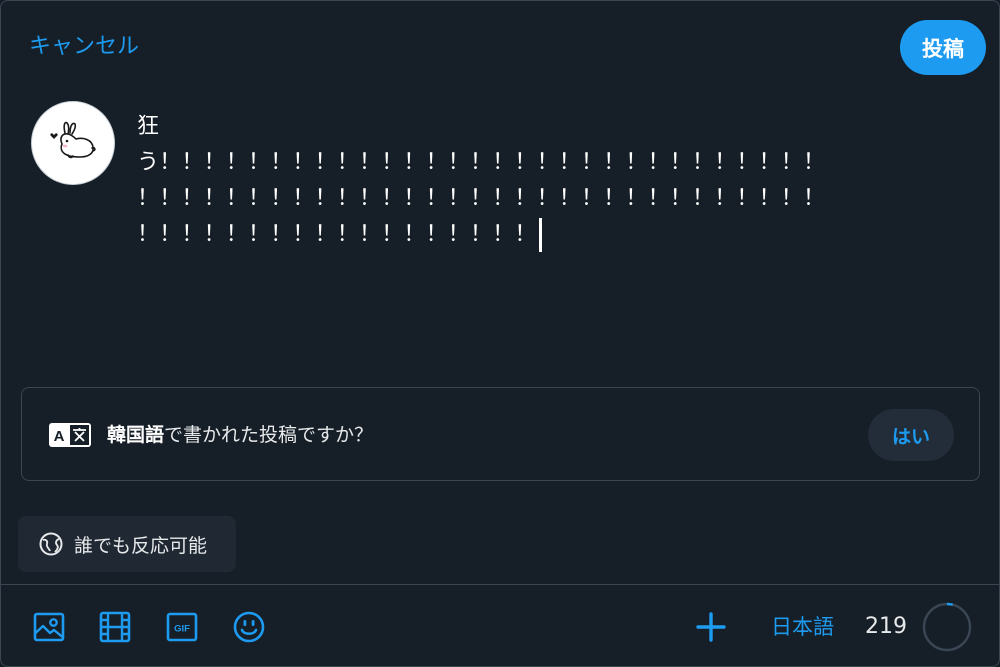 The height and width of the screenshot is (667, 1000). What do you see at coordinates (51, 544) in the screenshot?
I see `globe-icon` at bounding box center [51, 544].